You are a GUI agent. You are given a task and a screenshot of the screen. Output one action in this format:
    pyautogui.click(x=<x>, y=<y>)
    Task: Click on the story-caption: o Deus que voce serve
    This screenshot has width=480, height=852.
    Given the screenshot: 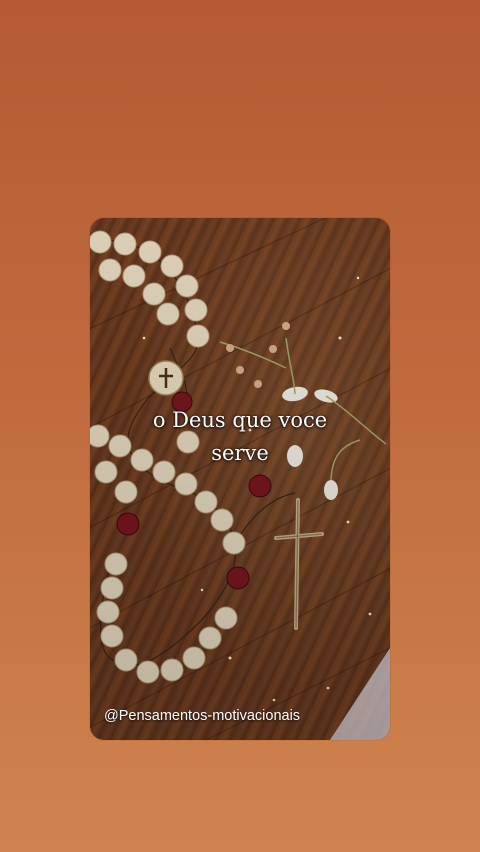 What is the action you would take?
    pyautogui.click(x=240, y=437)
    